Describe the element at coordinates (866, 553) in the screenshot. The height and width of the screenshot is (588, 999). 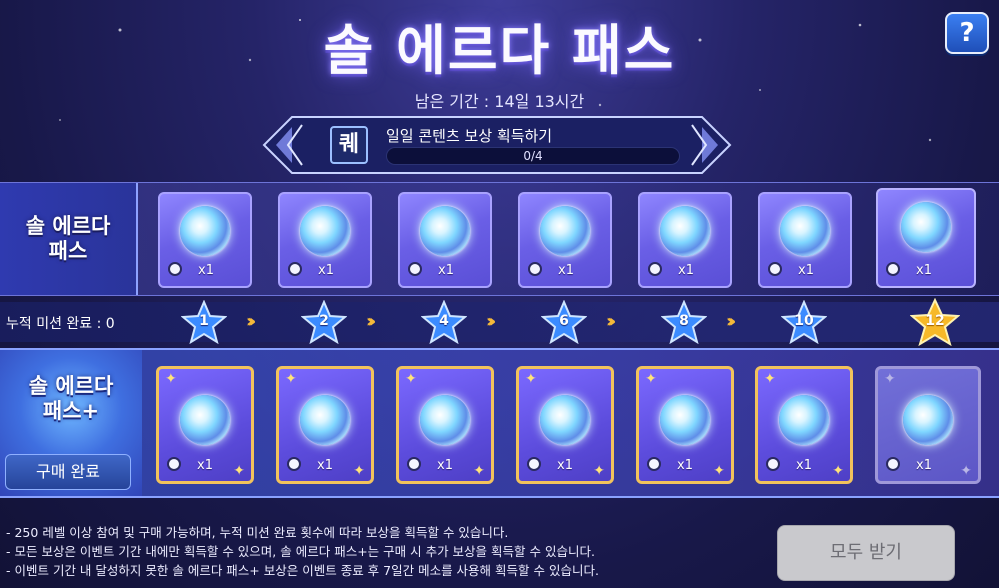
I see `claim-all-button: 모두 받기` at that location.